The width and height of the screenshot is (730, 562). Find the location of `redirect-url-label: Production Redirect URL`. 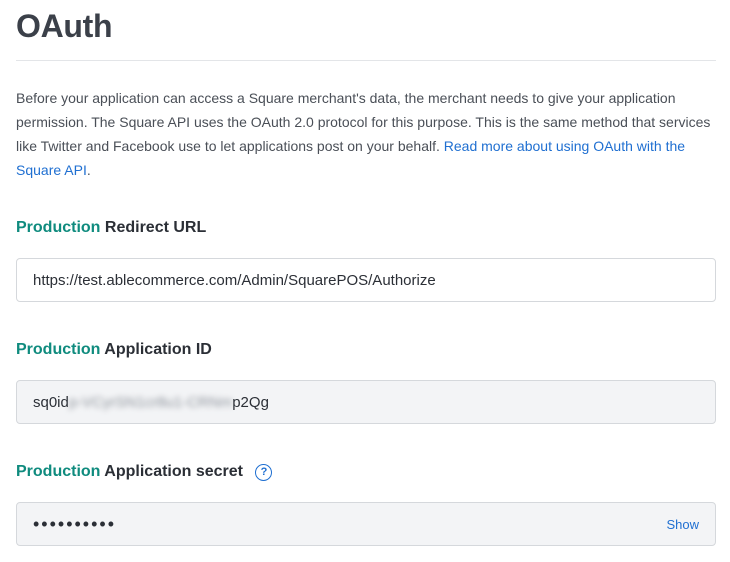

redirect-url-label: Production Redirect URL is located at coordinates (111, 228).